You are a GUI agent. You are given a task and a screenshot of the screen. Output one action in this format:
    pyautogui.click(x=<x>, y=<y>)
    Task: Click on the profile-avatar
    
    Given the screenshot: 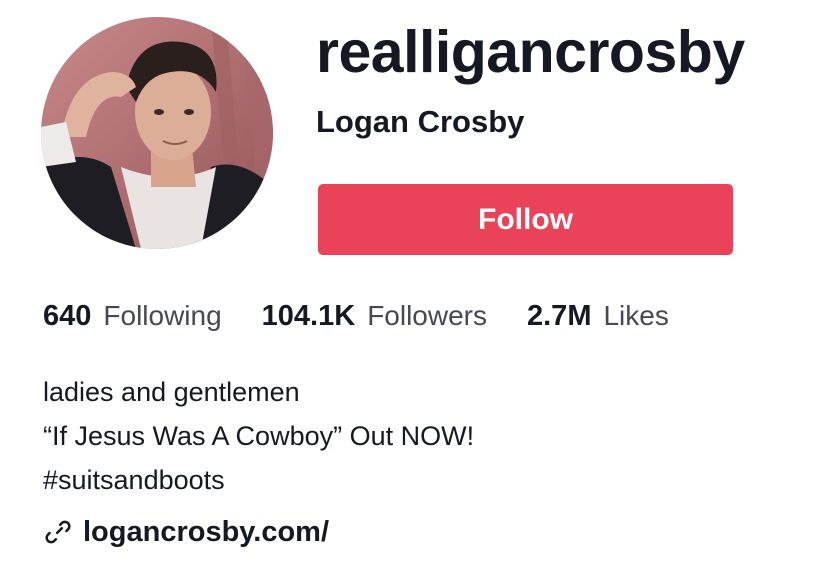 What is the action you would take?
    pyautogui.click(x=157, y=133)
    